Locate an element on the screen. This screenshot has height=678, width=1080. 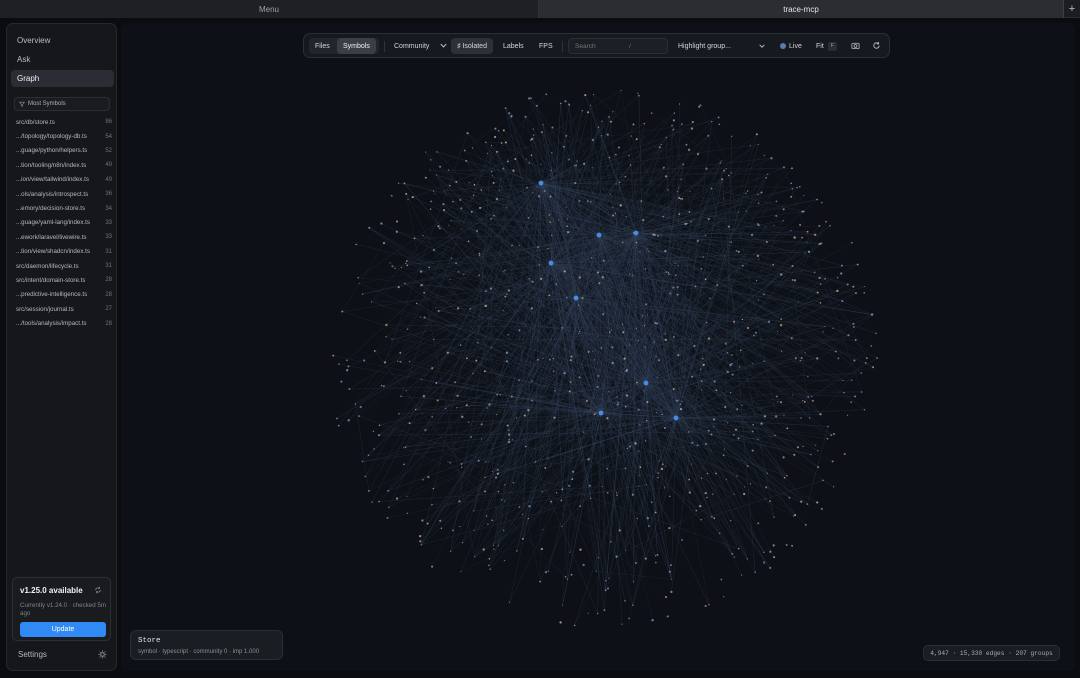
nav-ask: Ask is located at coordinates (62, 59).